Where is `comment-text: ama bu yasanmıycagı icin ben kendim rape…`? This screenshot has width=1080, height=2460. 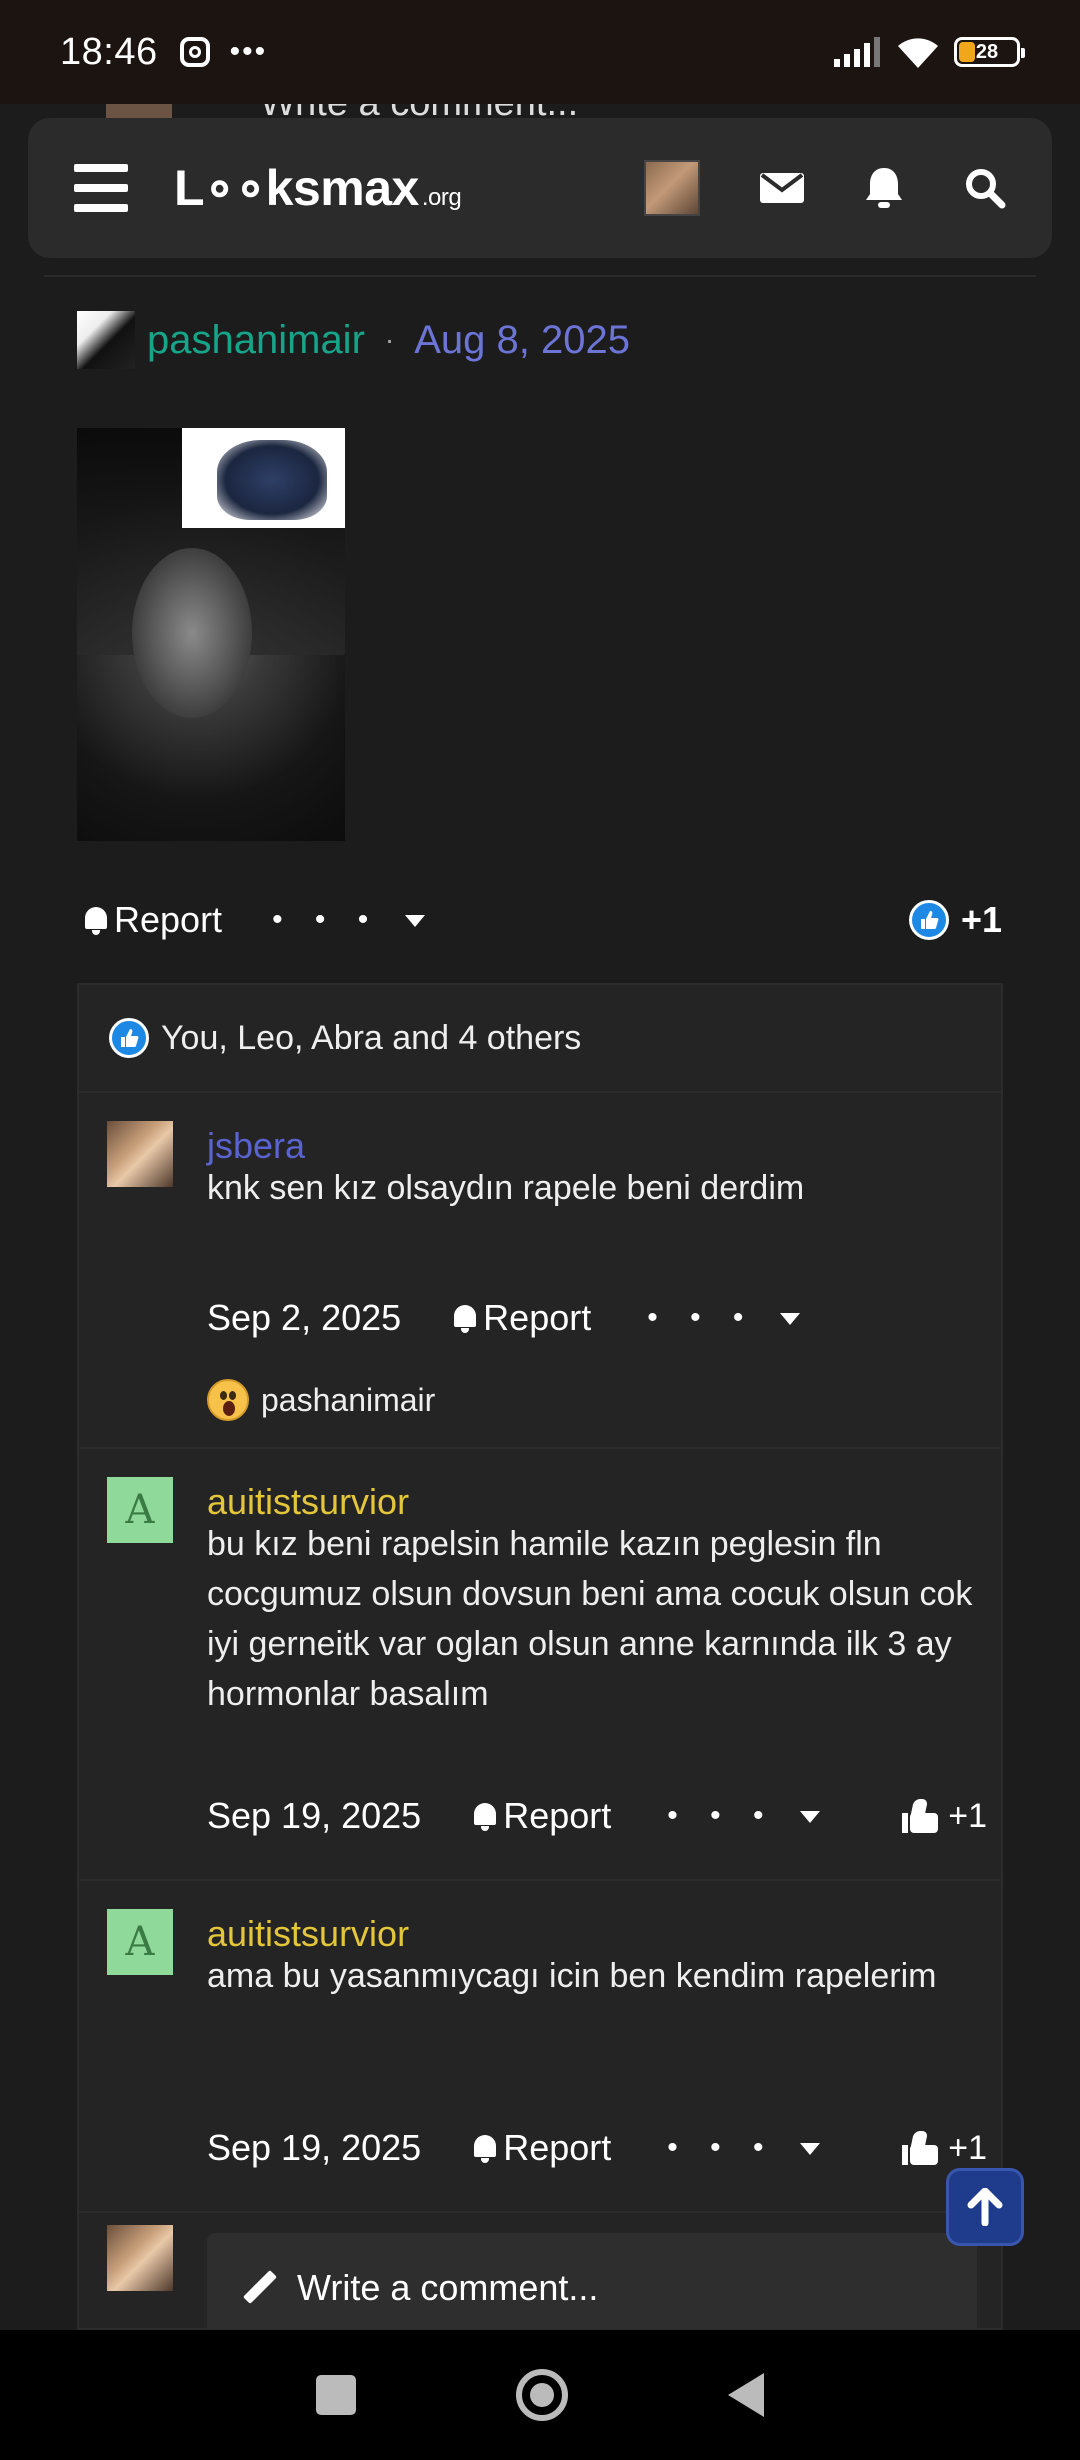
comment-text: ama bu yasanmıycagı icin ben kendim rape… is located at coordinates (572, 1976).